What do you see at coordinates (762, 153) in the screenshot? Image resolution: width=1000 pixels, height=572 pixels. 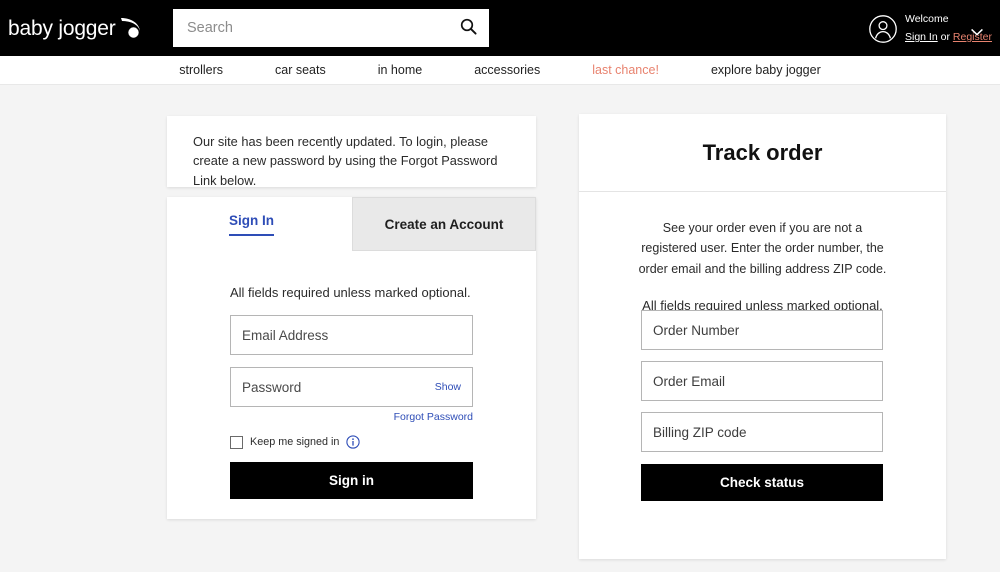 I see `track-order-title: Track order` at bounding box center [762, 153].